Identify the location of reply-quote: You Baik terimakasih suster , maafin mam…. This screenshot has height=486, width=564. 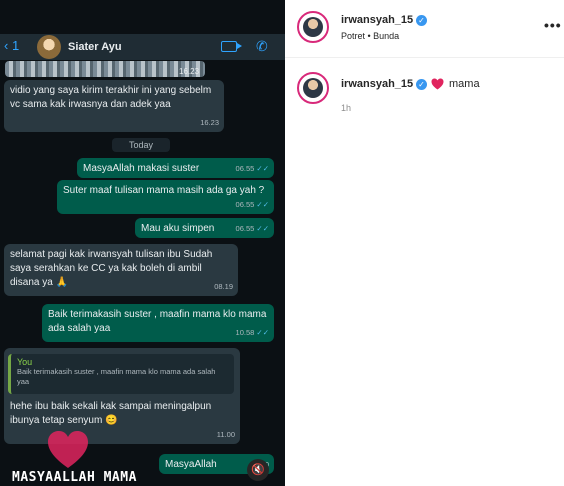
(121, 374).